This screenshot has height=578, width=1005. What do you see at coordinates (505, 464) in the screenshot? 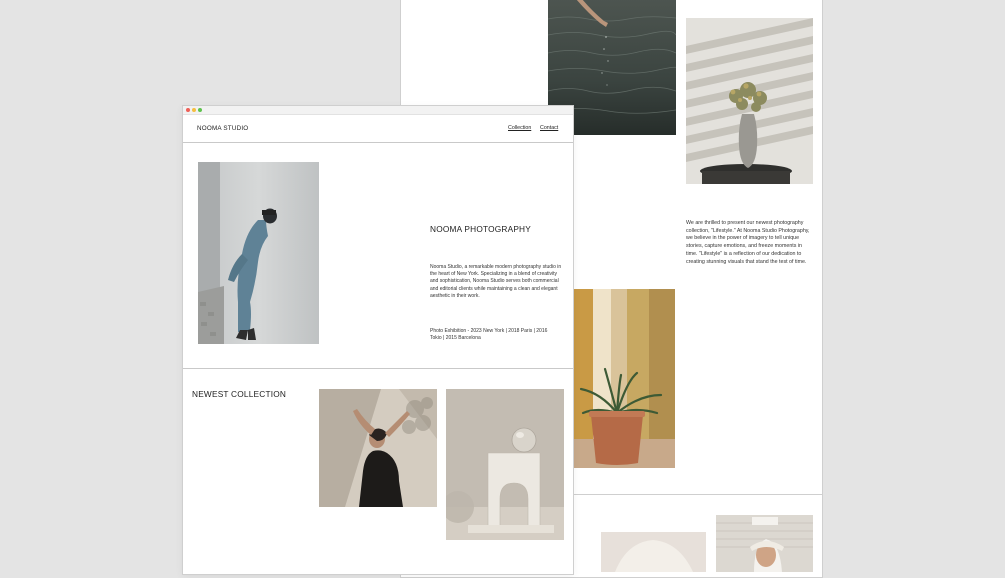
I see `collection-photo-sculpture` at bounding box center [505, 464].